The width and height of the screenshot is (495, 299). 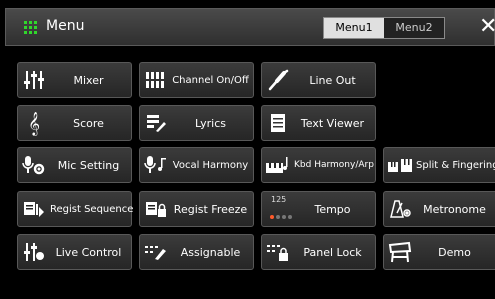 I want to click on regist-sequence-label: Regist Sequence, so click(x=92, y=209).